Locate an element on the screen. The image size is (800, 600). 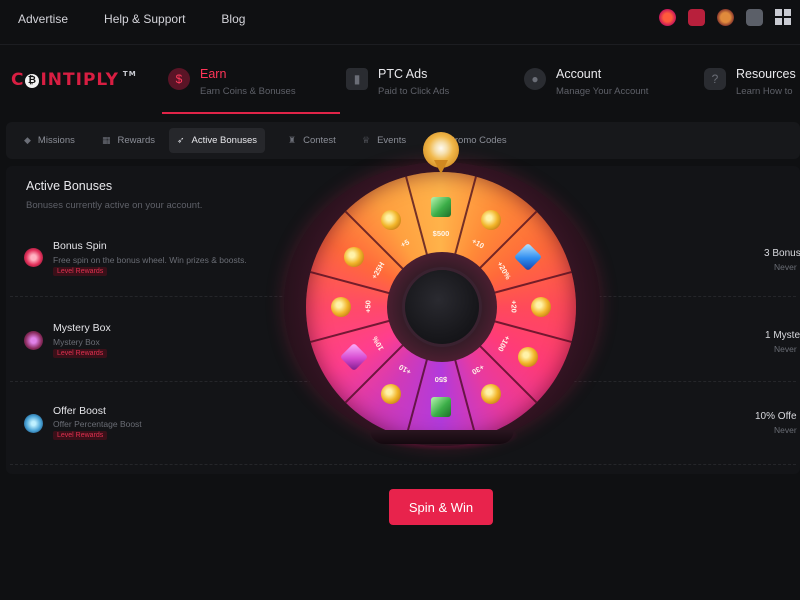
bonus-name: Mystery Box is located at coordinates (82, 328).